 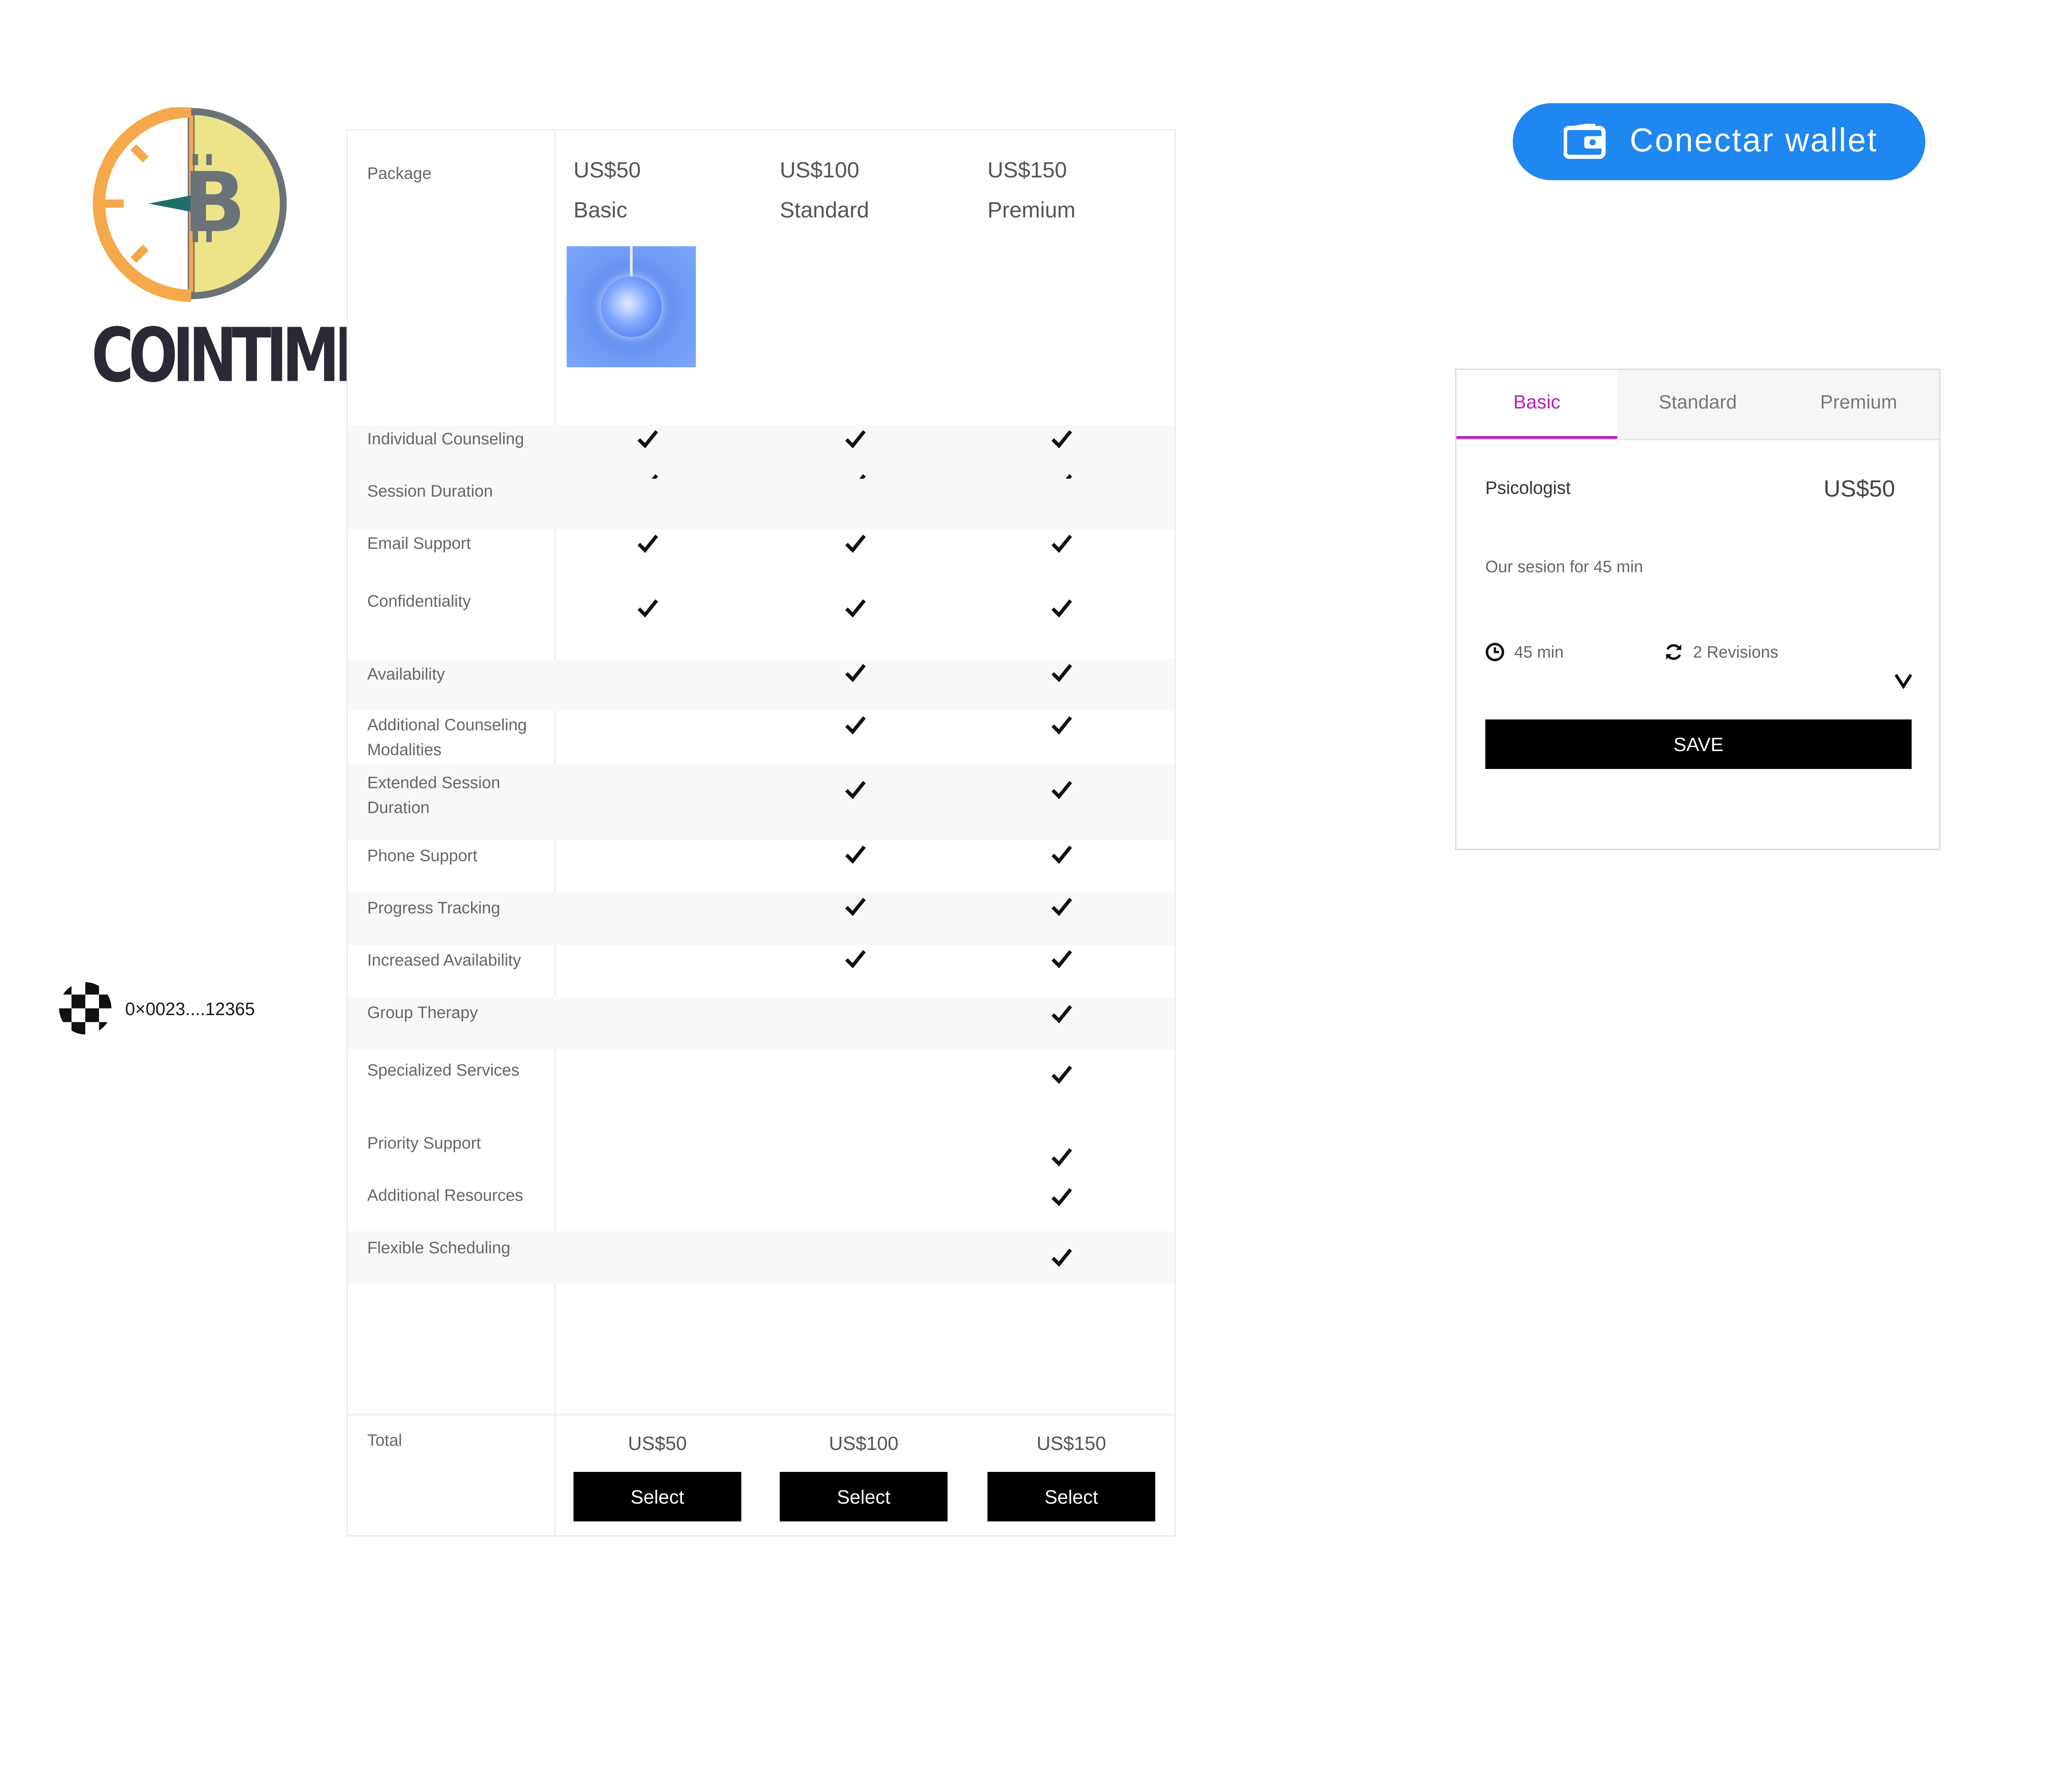 I want to click on svg-text: B, so click(x=214, y=203).